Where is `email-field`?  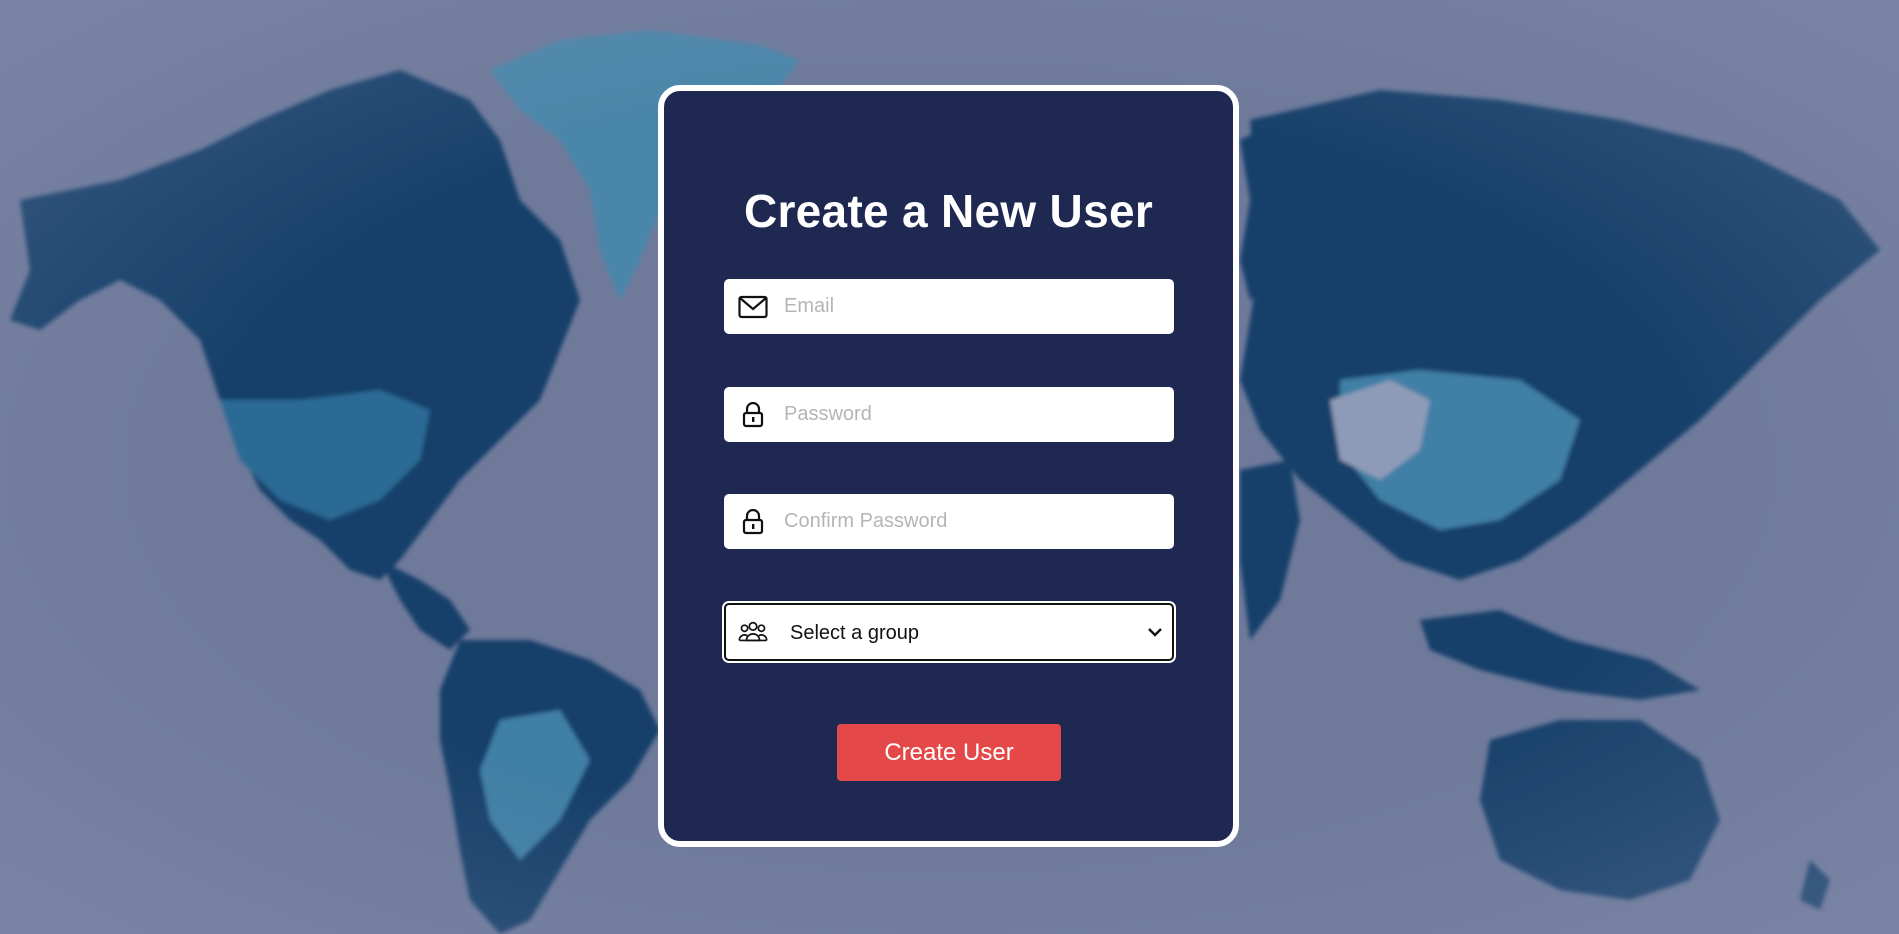 email-field is located at coordinates (949, 306).